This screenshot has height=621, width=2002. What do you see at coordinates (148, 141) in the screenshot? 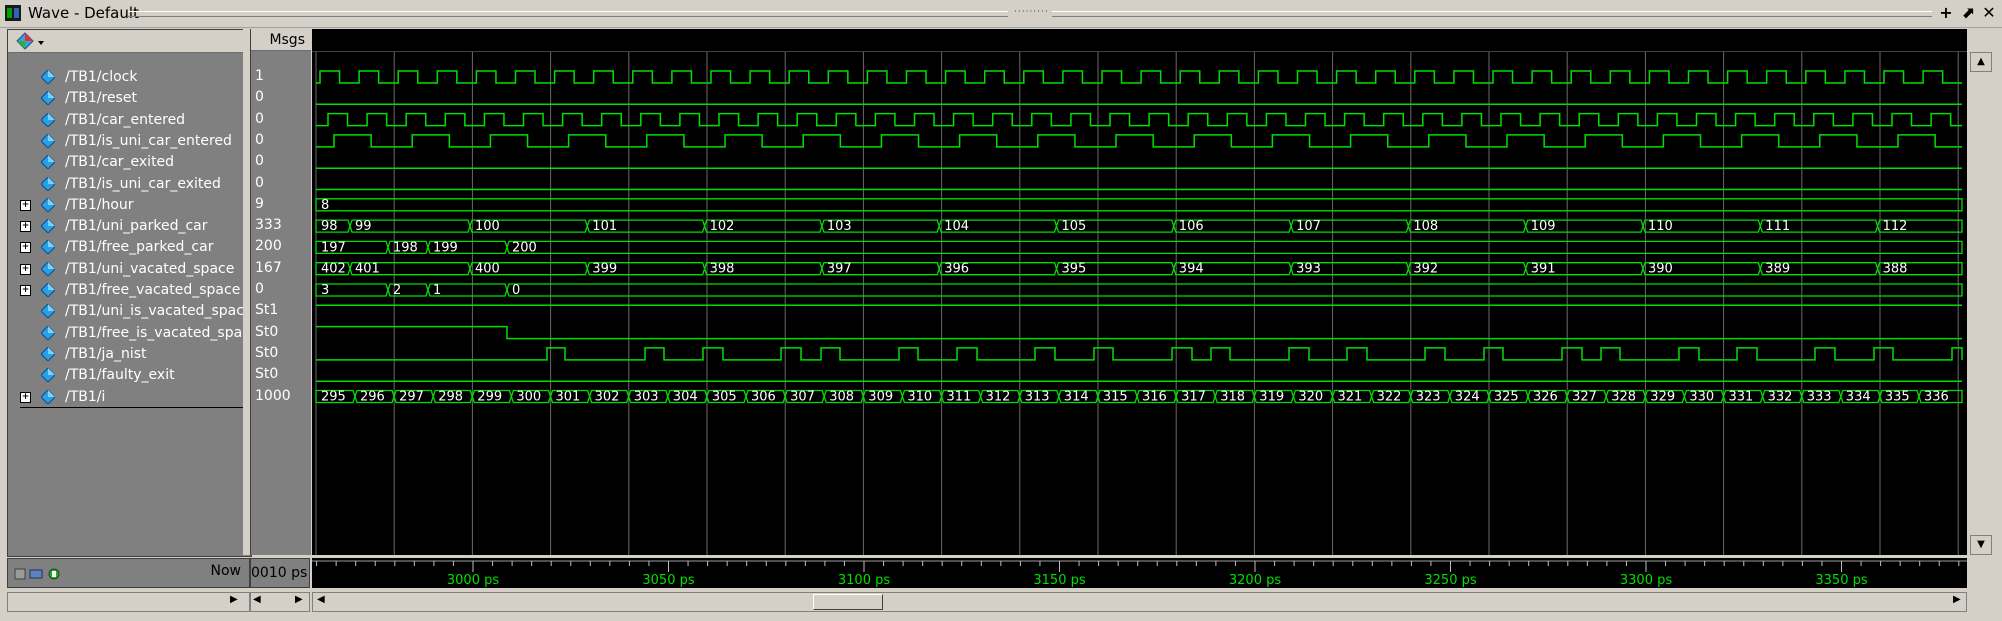
I see `signal-name-is-uni-car-entered: /TB1/is_uni_car_entered` at bounding box center [148, 141].